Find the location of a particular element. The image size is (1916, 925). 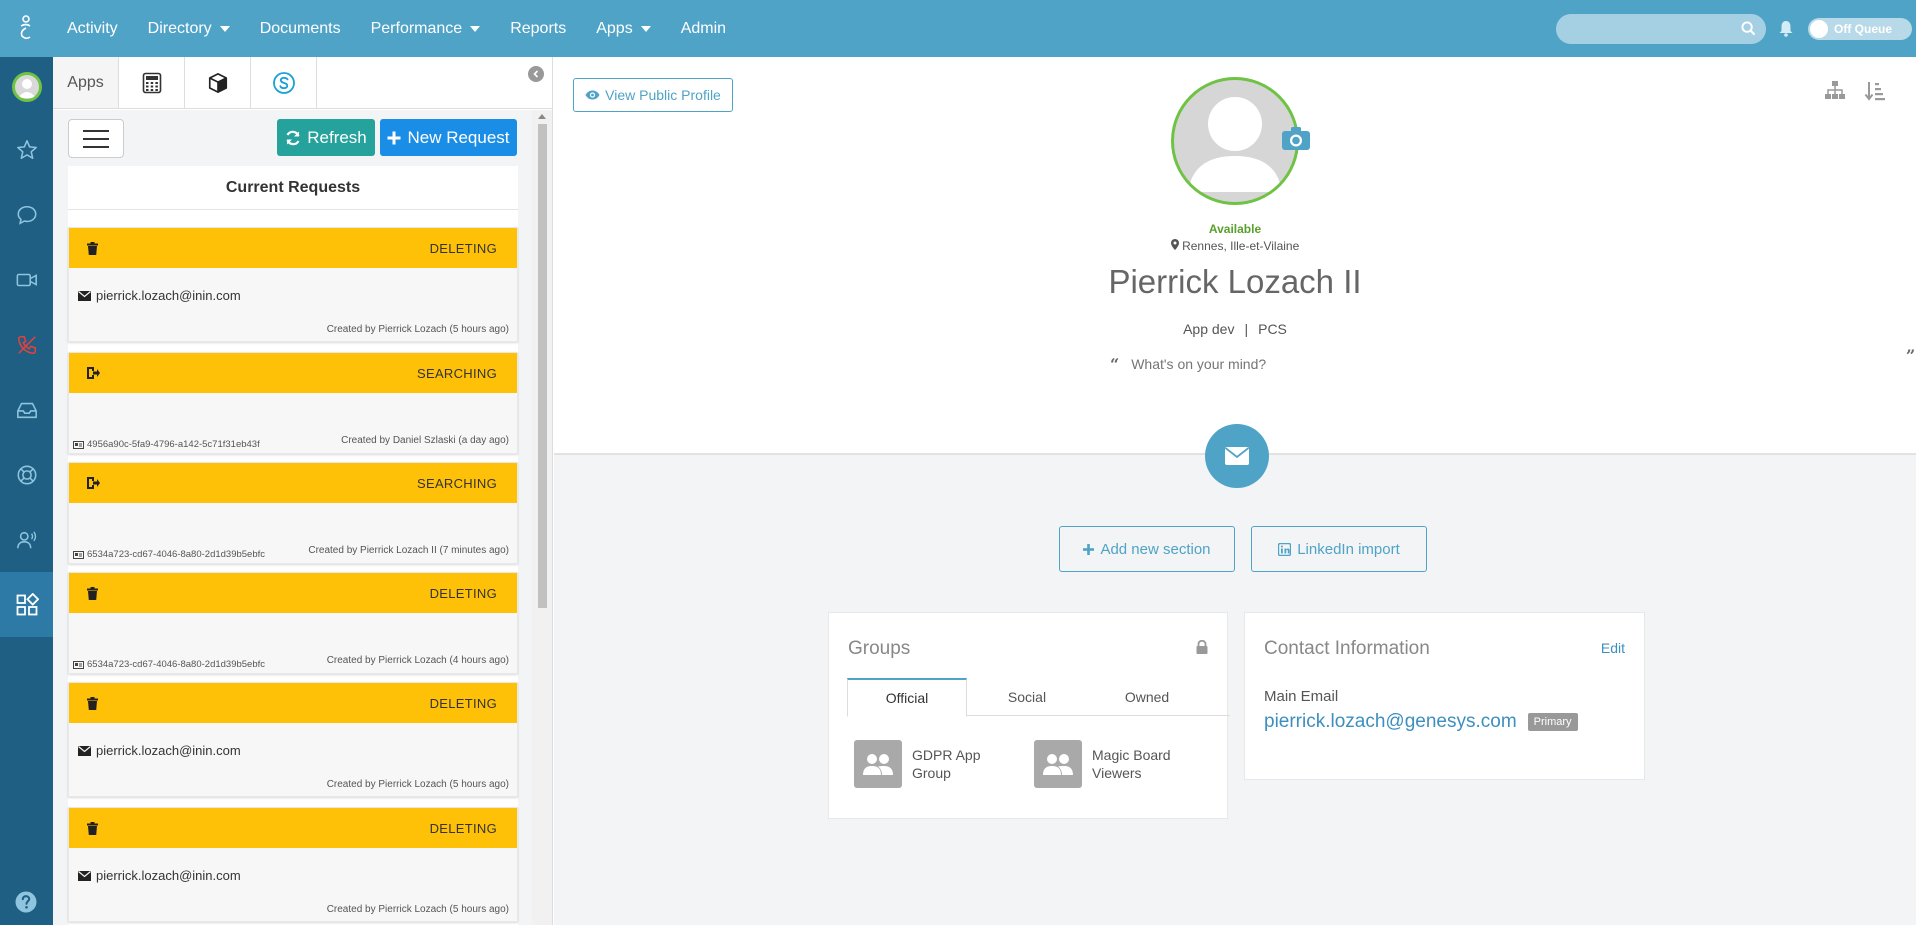

scroll-up-arrow-icon is located at coordinates (542, 116).